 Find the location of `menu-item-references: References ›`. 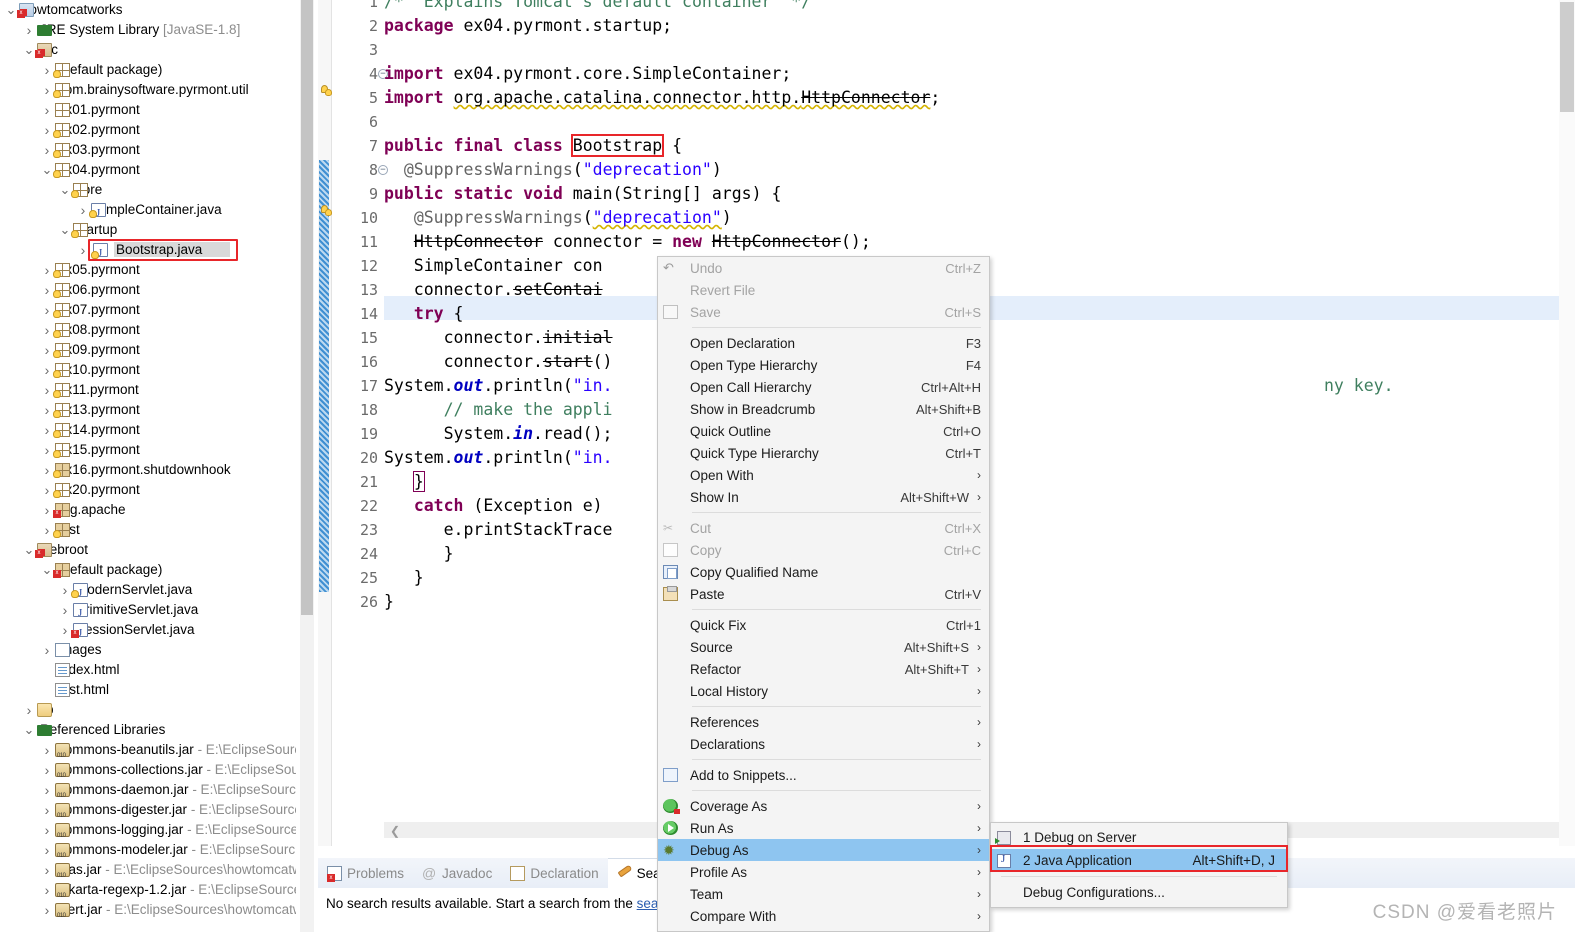

menu-item-references: References › is located at coordinates (823, 722).